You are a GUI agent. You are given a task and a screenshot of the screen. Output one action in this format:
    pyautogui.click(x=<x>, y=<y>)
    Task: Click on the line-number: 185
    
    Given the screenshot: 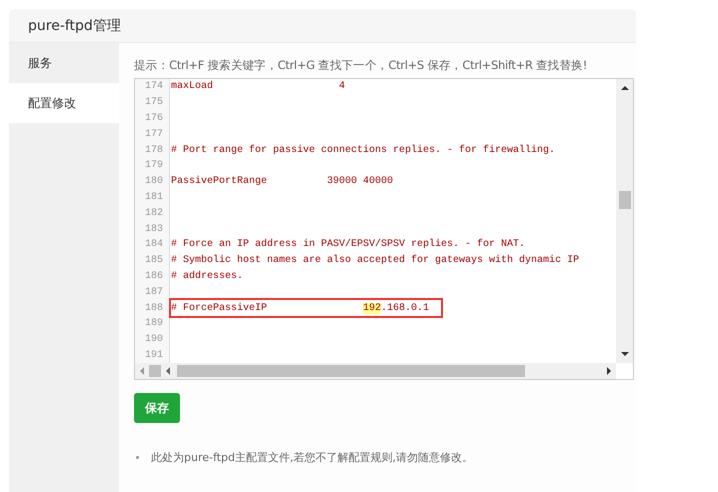 What is the action you would take?
    pyautogui.click(x=153, y=260)
    